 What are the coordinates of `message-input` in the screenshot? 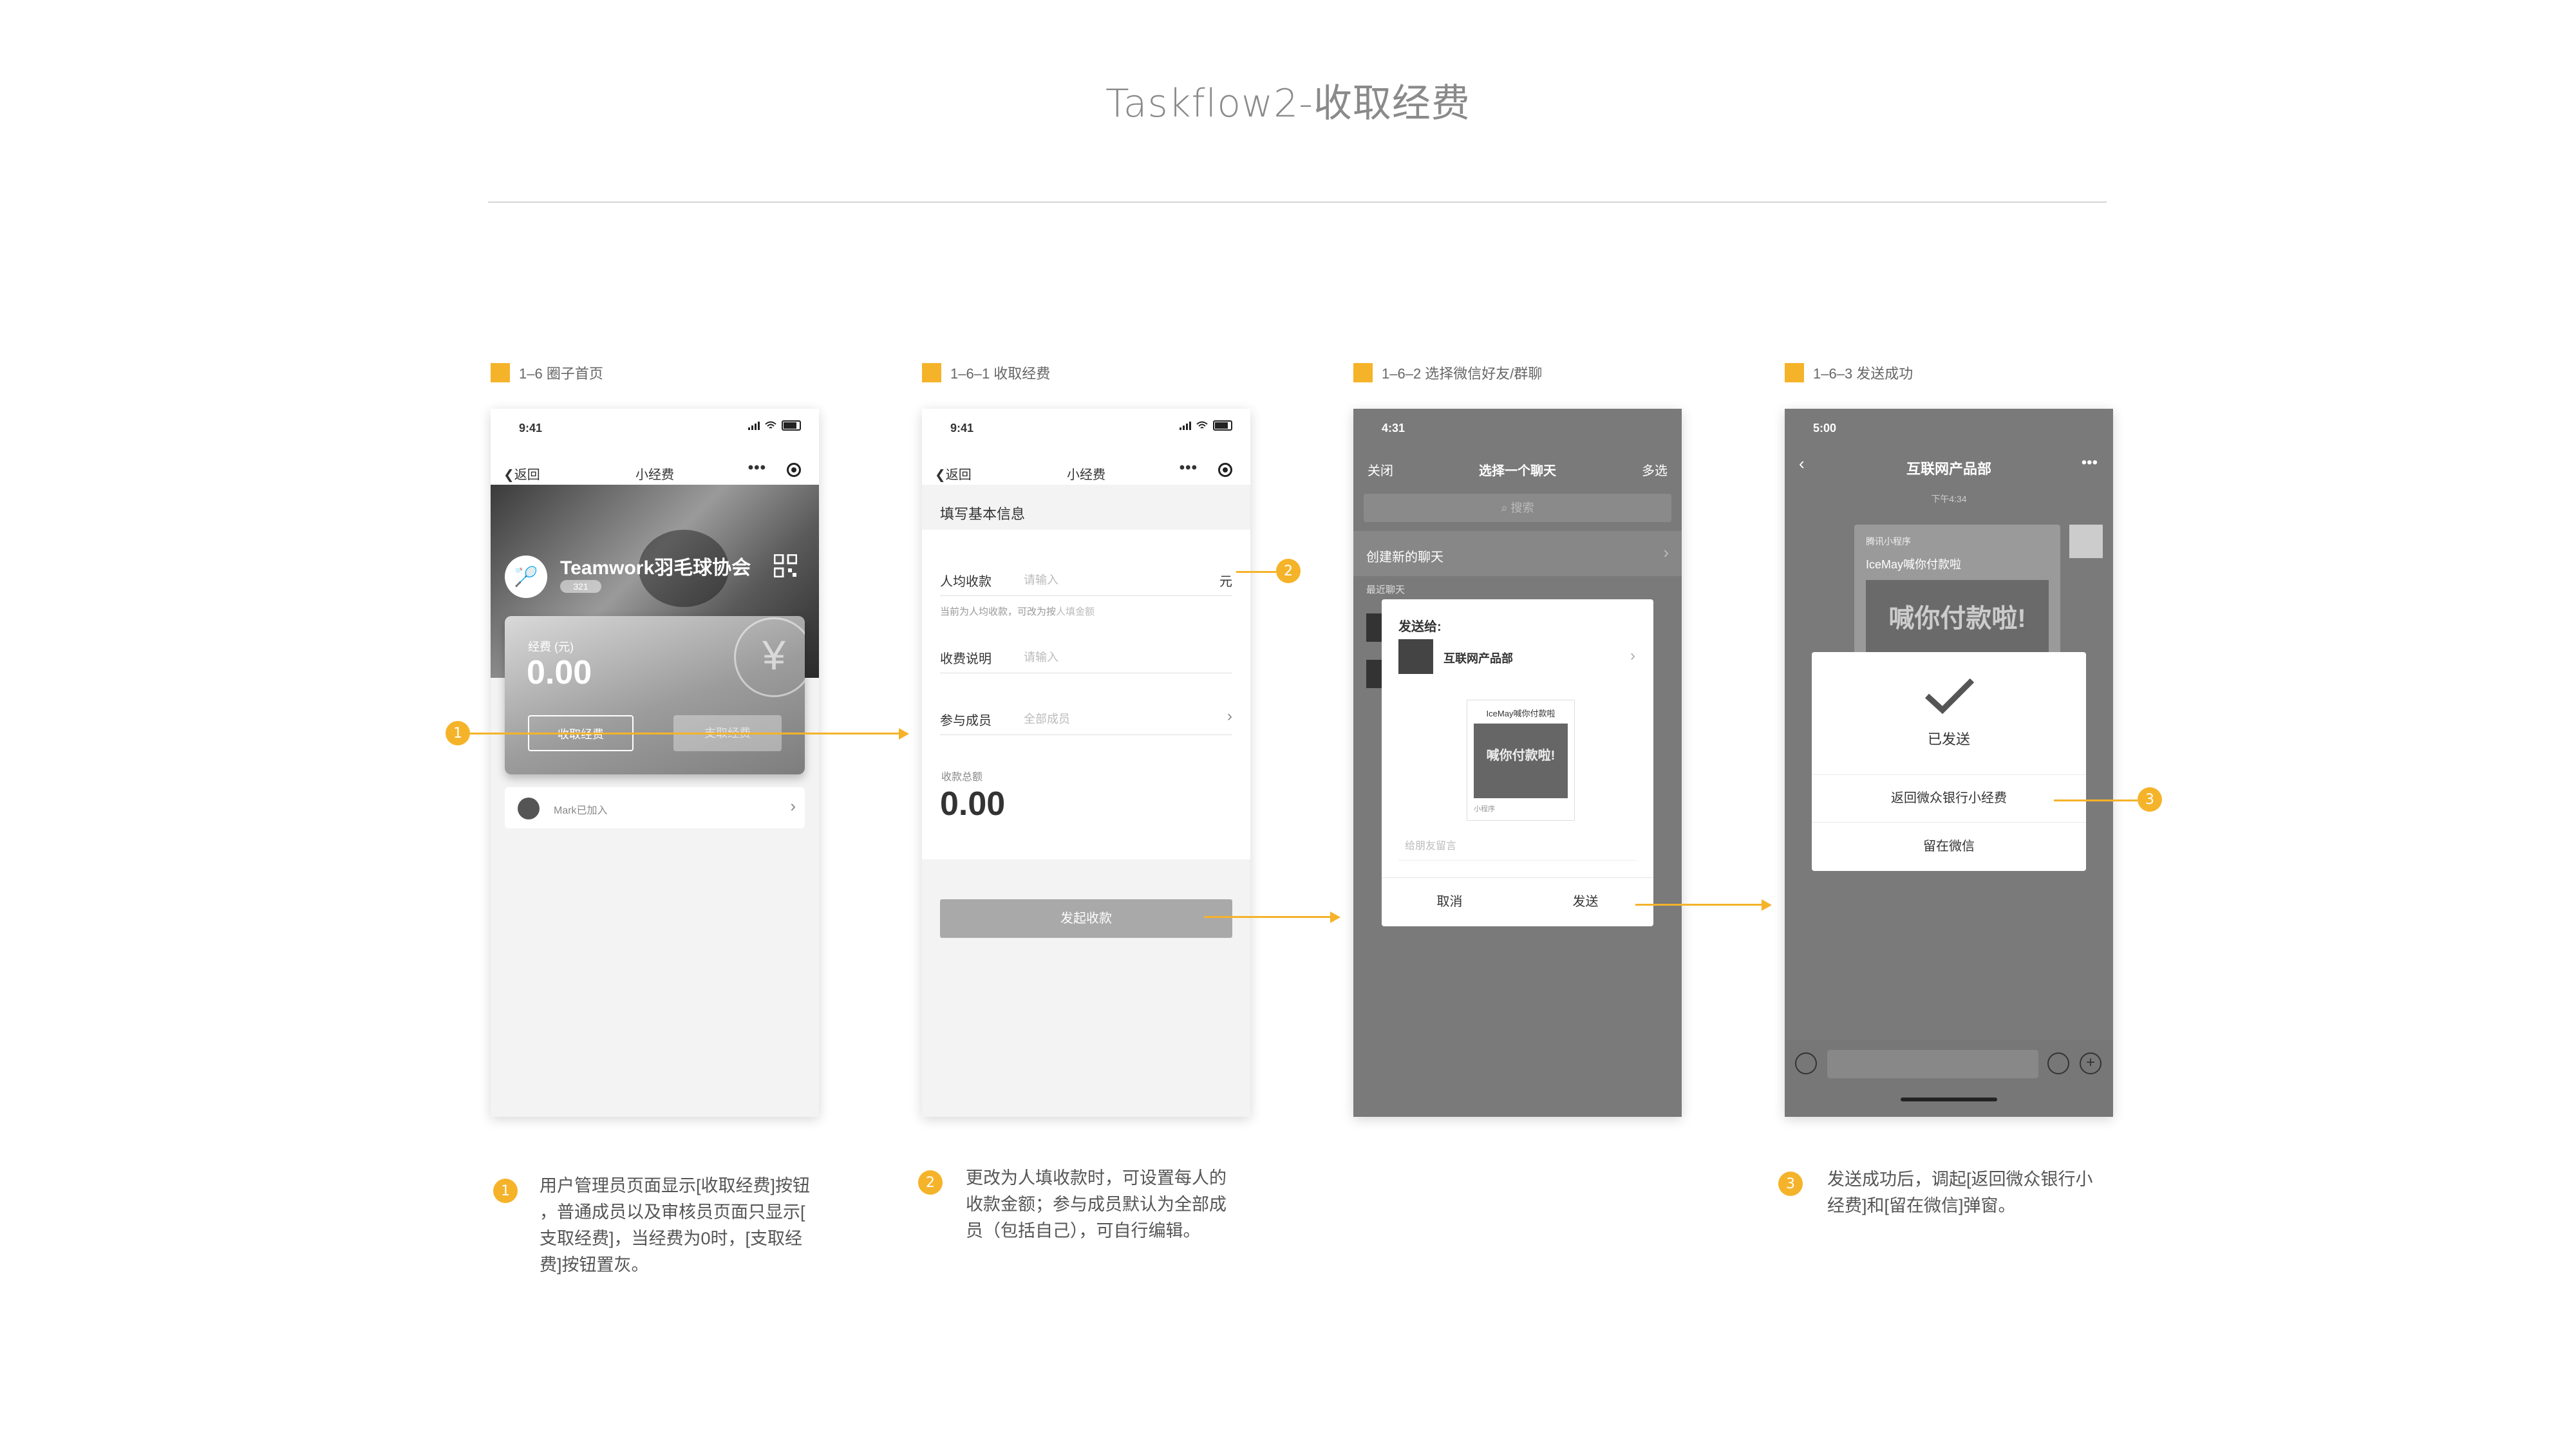 It's located at (1932, 1064).